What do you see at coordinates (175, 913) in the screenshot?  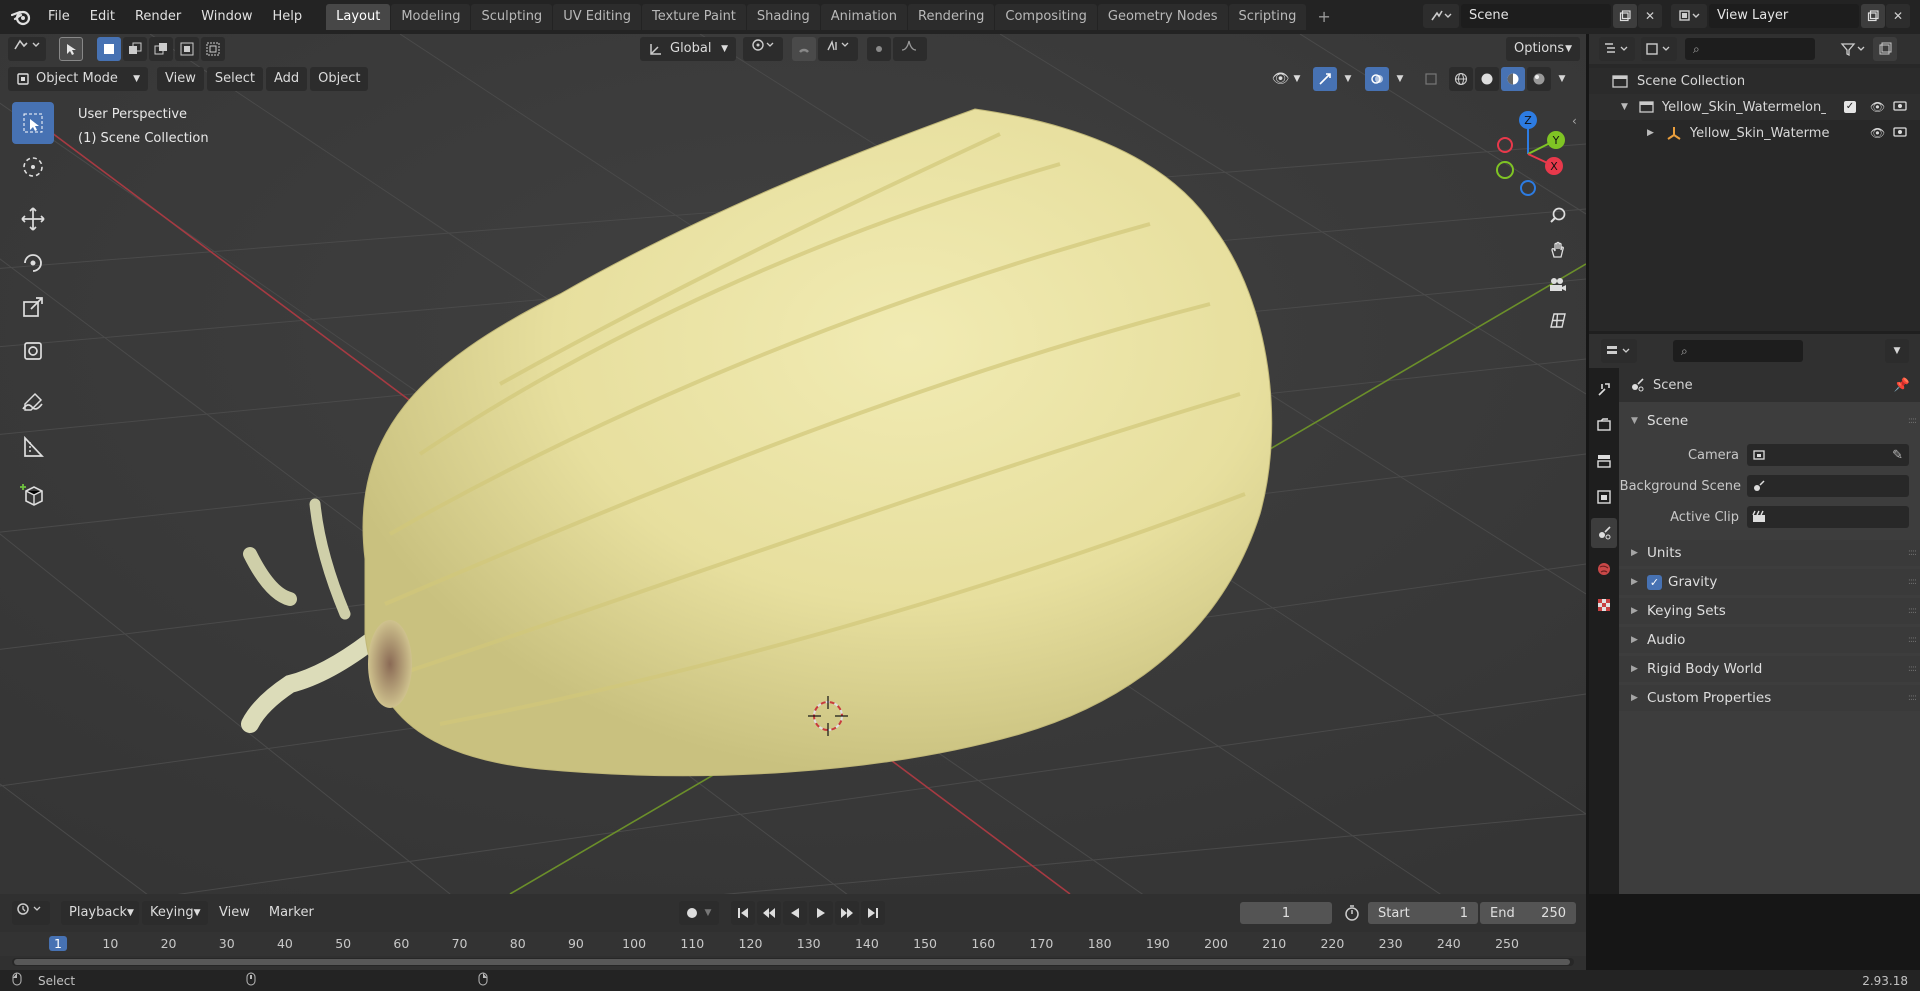 I see `keying-menu: Keying ▼` at bounding box center [175, 913].